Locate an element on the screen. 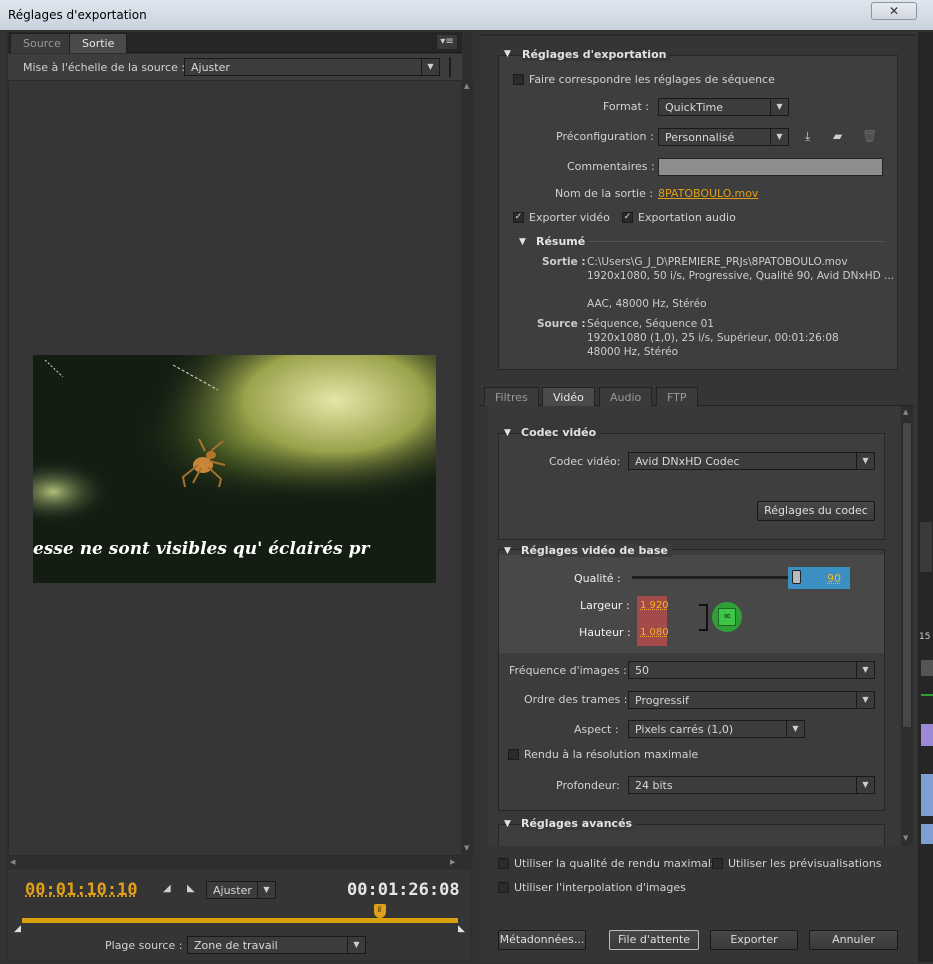 This screenshot has height=964, width=933. codec-section is located at coordinates (691, 486).